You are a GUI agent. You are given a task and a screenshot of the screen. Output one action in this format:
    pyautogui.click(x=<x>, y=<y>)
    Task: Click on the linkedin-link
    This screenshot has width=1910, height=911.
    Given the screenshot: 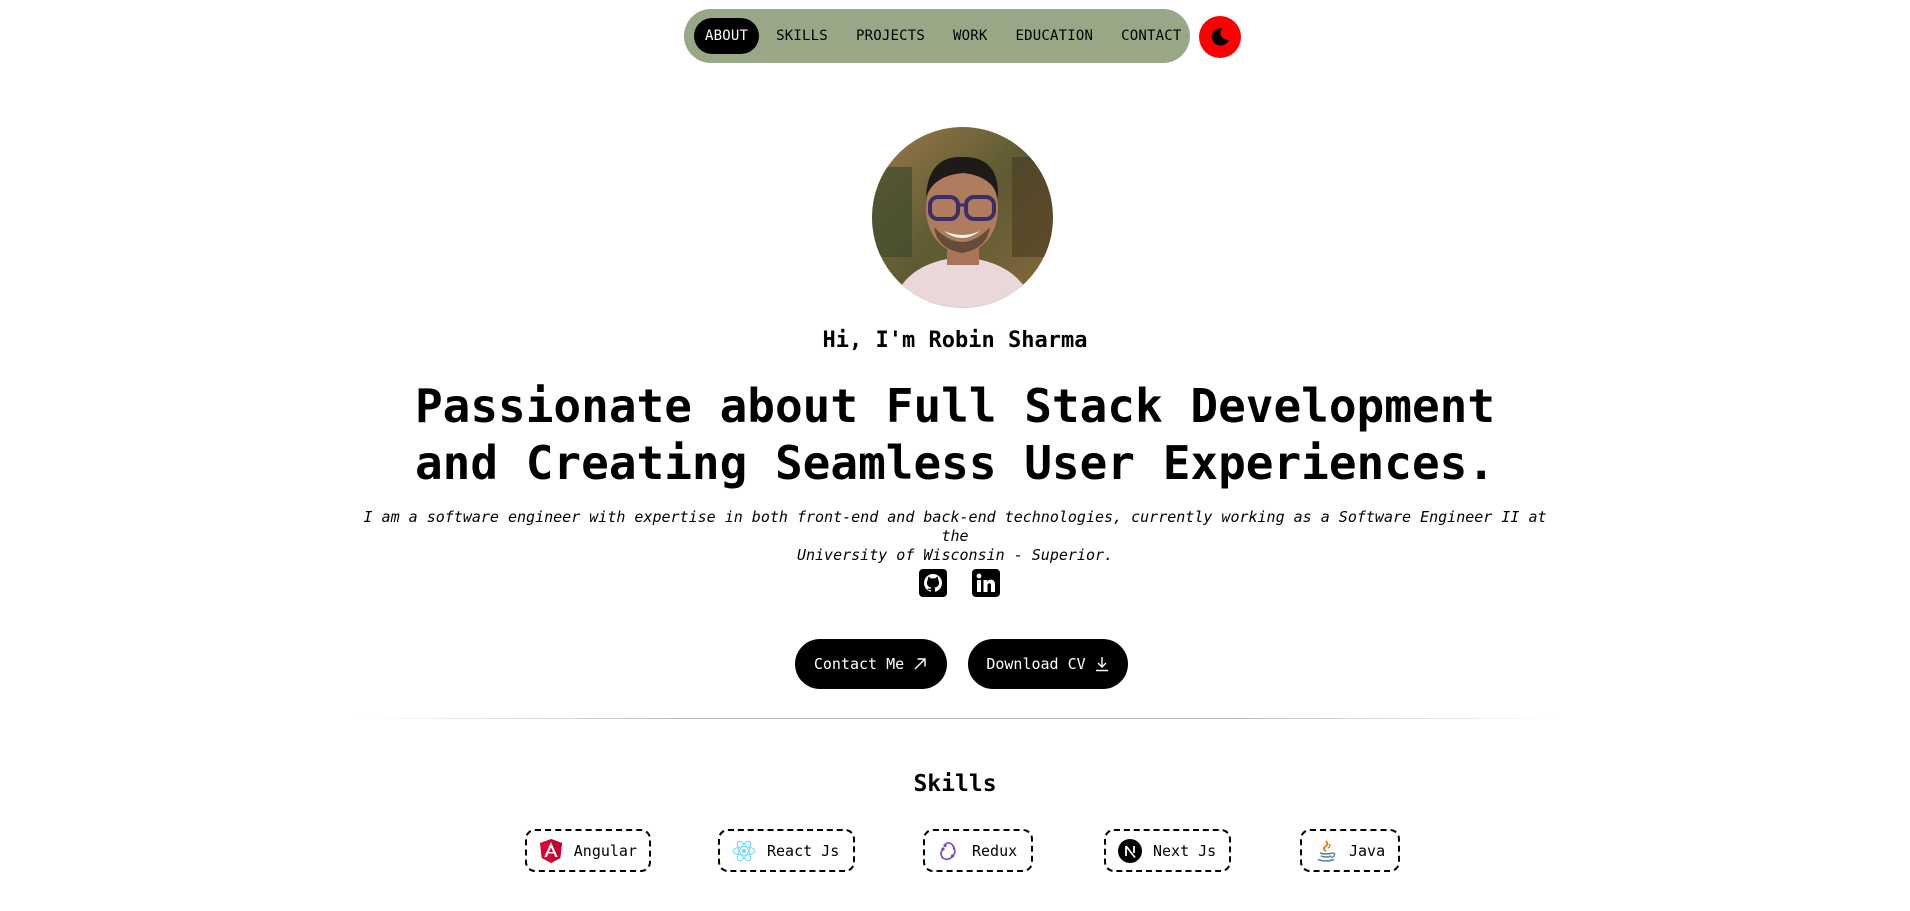 What is the action you would take?
    pyautogui.click(x=986, y=583)
    